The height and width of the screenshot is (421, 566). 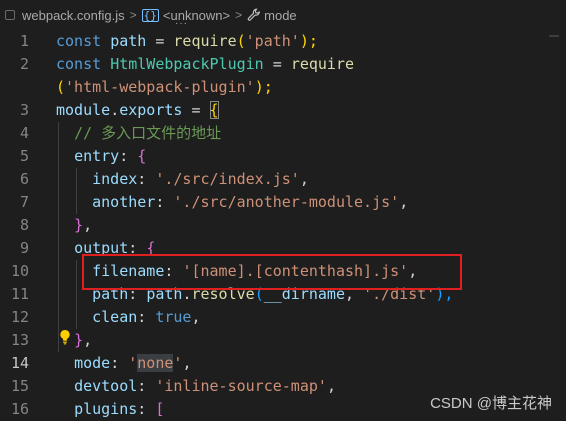 What do you see at coordinates (272, 272) in the screenshot?
I see `highlight-annotation-box` at bounding box center [272, 272].